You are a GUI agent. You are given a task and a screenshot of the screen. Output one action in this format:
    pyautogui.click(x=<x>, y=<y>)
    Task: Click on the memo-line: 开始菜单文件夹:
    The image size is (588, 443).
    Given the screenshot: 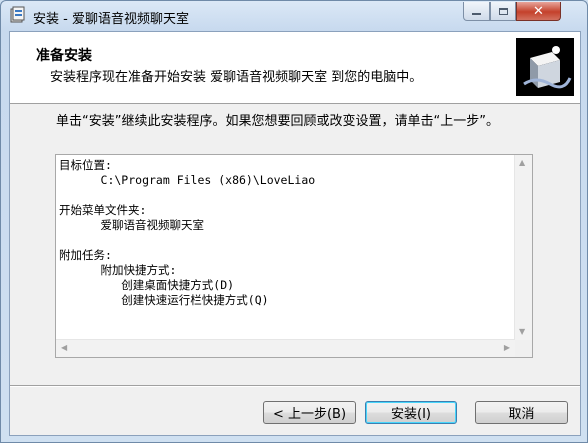 What is the action you would take?
    pyautogui.click(x=103, y=210)
    